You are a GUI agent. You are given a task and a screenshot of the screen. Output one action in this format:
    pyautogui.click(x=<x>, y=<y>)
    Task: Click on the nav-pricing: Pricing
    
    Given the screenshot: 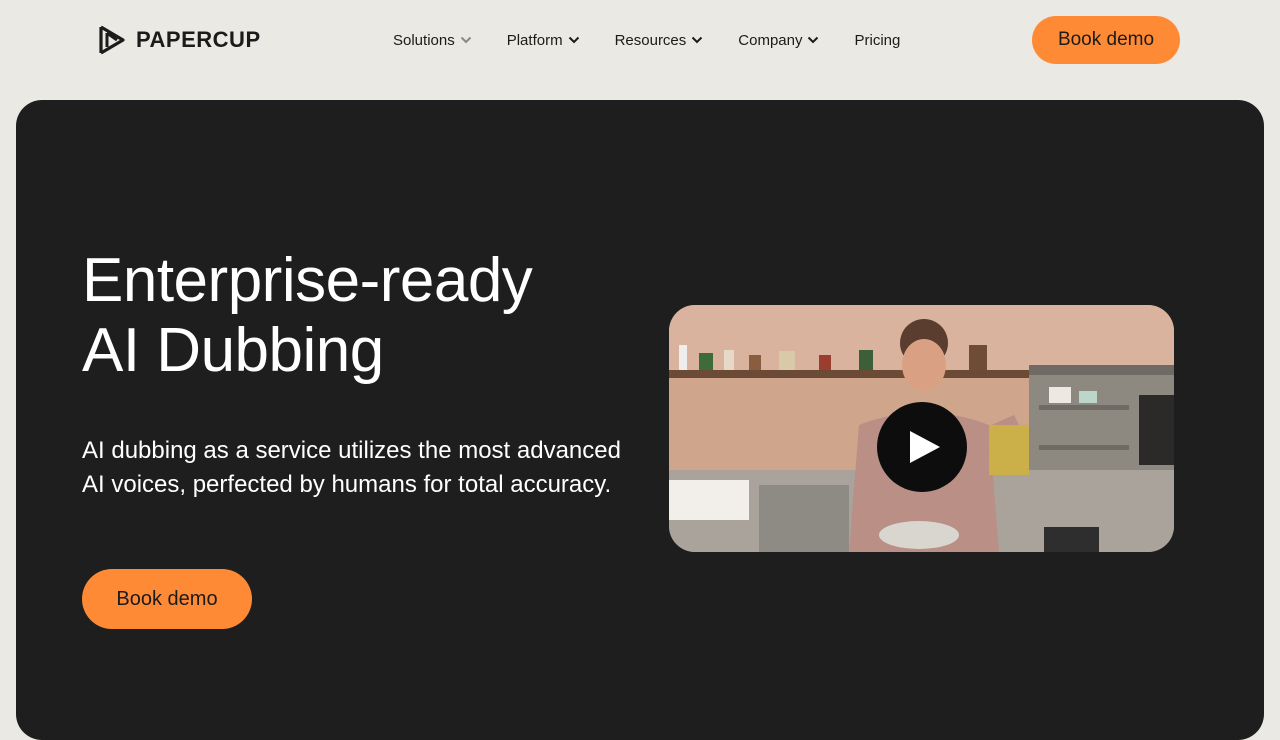 What is the action you would take?
    pyautogui.click(x=877, y=40)
    